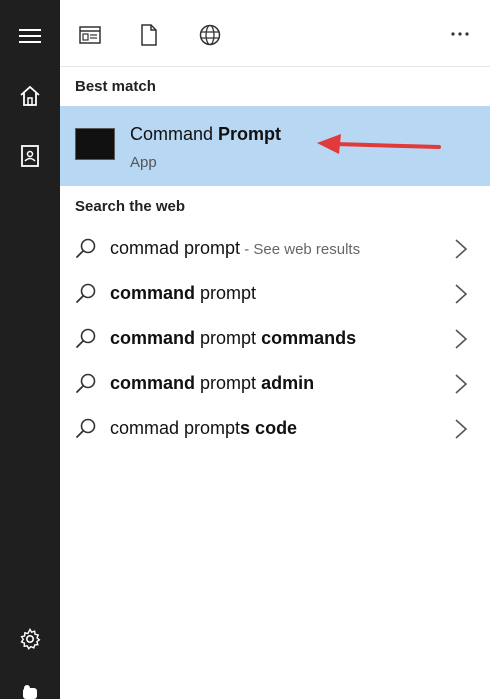 The image size is (490, 699). Describe the element at coordinates (30, 156) in the screenshot. I see `notebook-icon` at that location.